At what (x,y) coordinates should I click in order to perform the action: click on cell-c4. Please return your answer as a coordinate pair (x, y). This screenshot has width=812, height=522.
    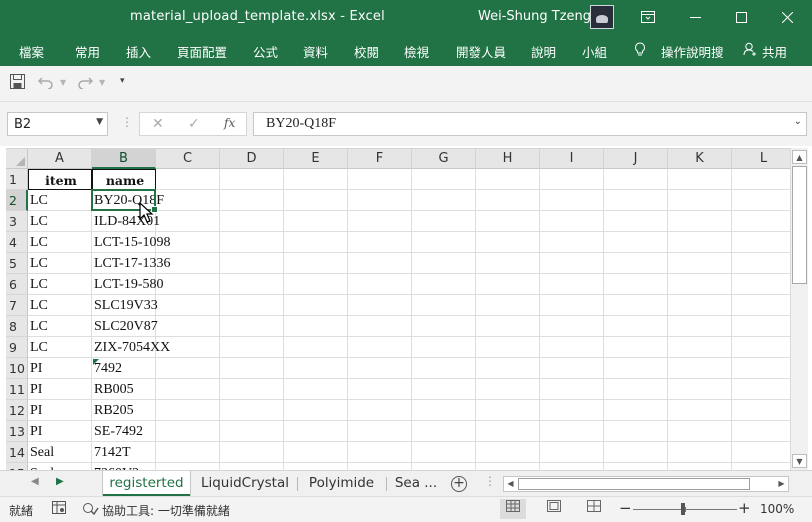
    Looking at the image, I should click on (188, 242).